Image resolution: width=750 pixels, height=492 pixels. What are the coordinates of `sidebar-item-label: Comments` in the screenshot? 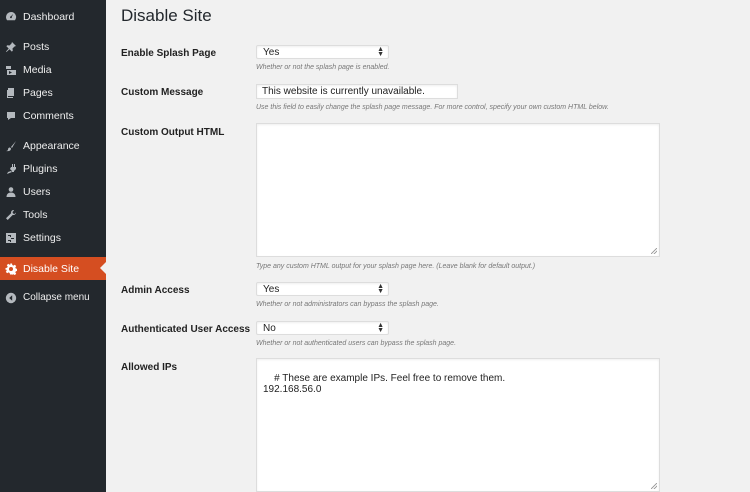 It's located at (48, 115).